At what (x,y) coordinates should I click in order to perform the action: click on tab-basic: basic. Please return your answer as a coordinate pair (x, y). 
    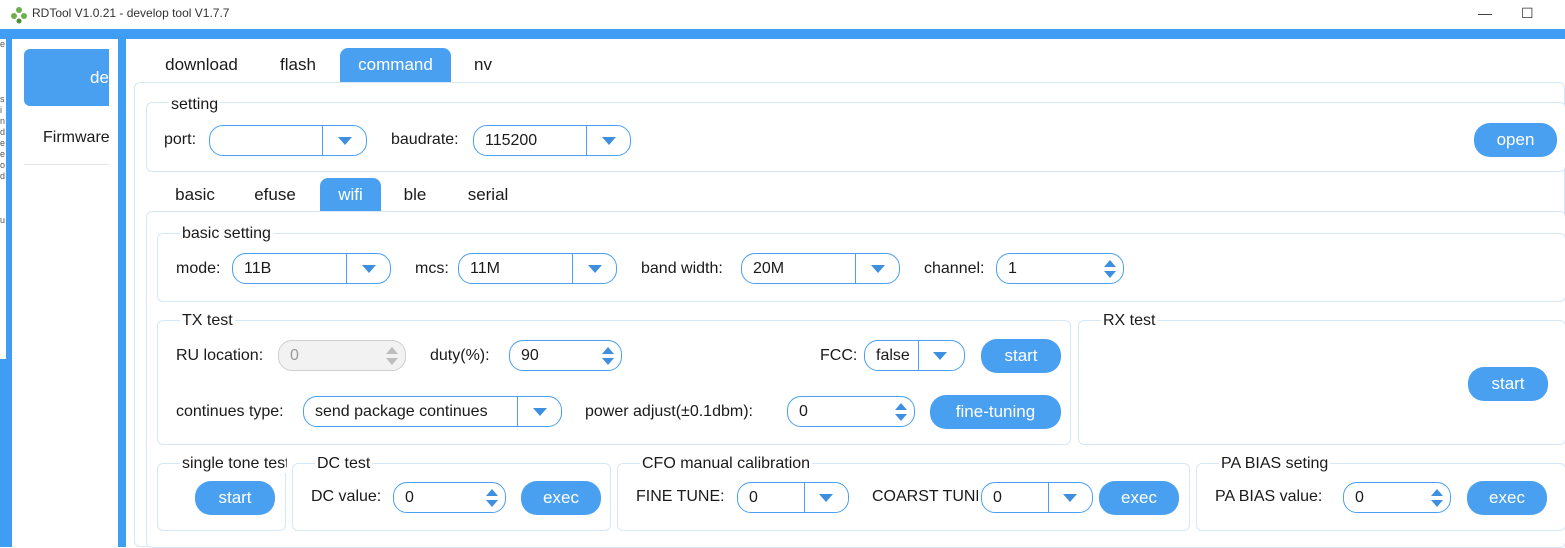
    Looking at the image, I should click on (195, 195).